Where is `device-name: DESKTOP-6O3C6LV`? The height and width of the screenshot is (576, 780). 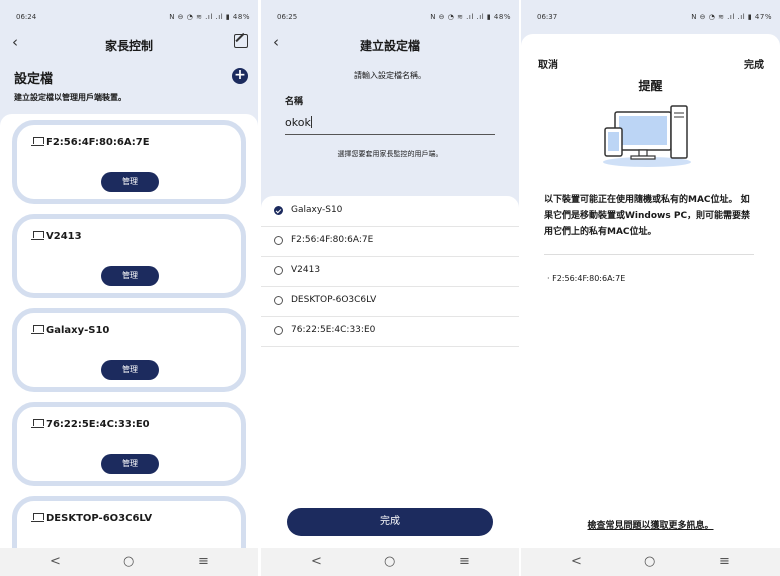
device-name: DESKTOP-6O3C6LV is located at coordinates (99, 518).